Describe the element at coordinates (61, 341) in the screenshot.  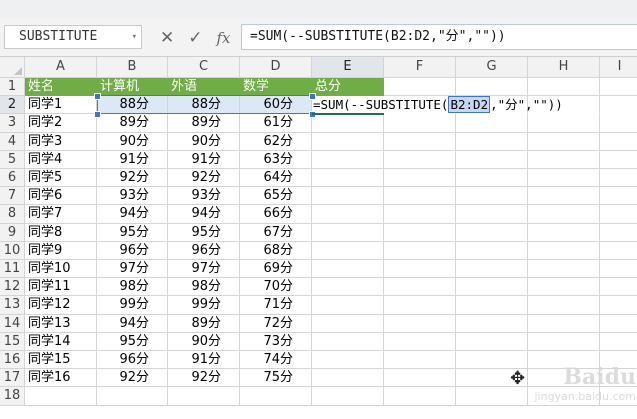
I see `cell-a15: 同学14` at that location.